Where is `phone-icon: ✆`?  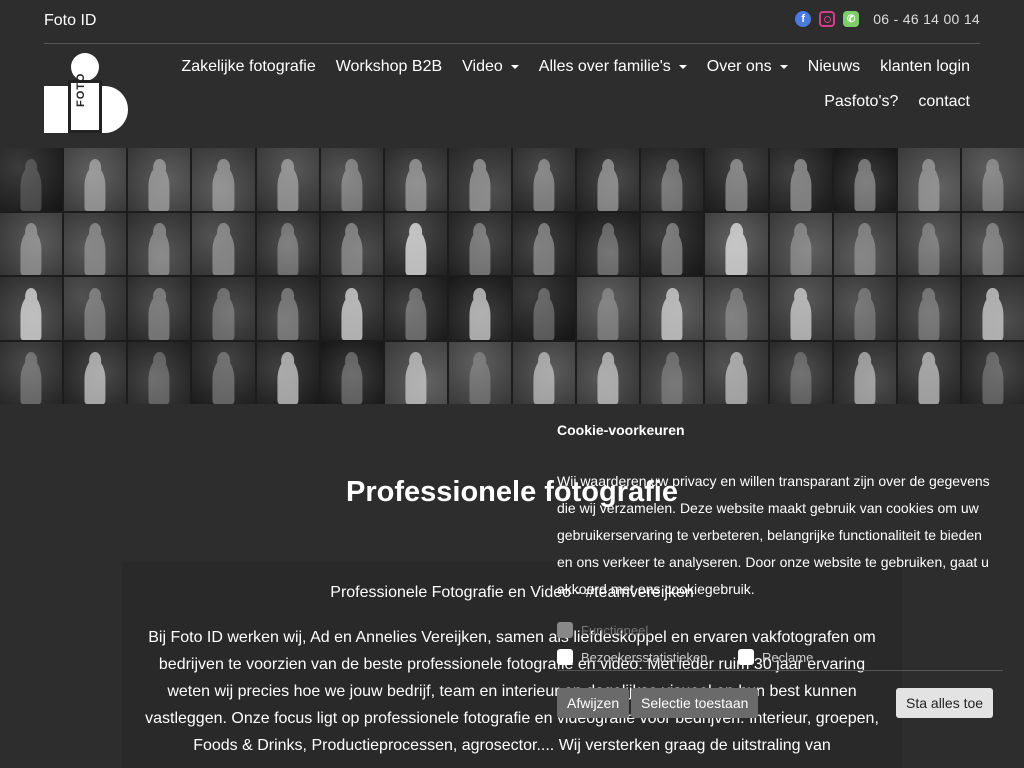
phone-icon: ✆ is located at coordinates (851, 19).